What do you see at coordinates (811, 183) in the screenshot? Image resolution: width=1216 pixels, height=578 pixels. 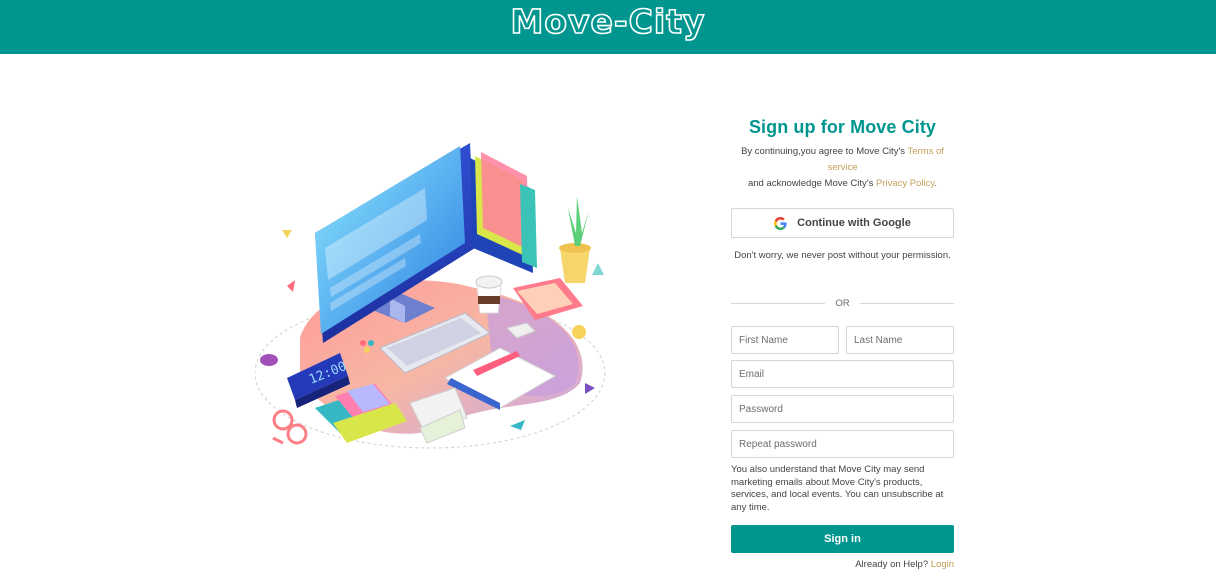 I see `terms-middle: and acknowledge Move City's` at bounding box center [811, 183].